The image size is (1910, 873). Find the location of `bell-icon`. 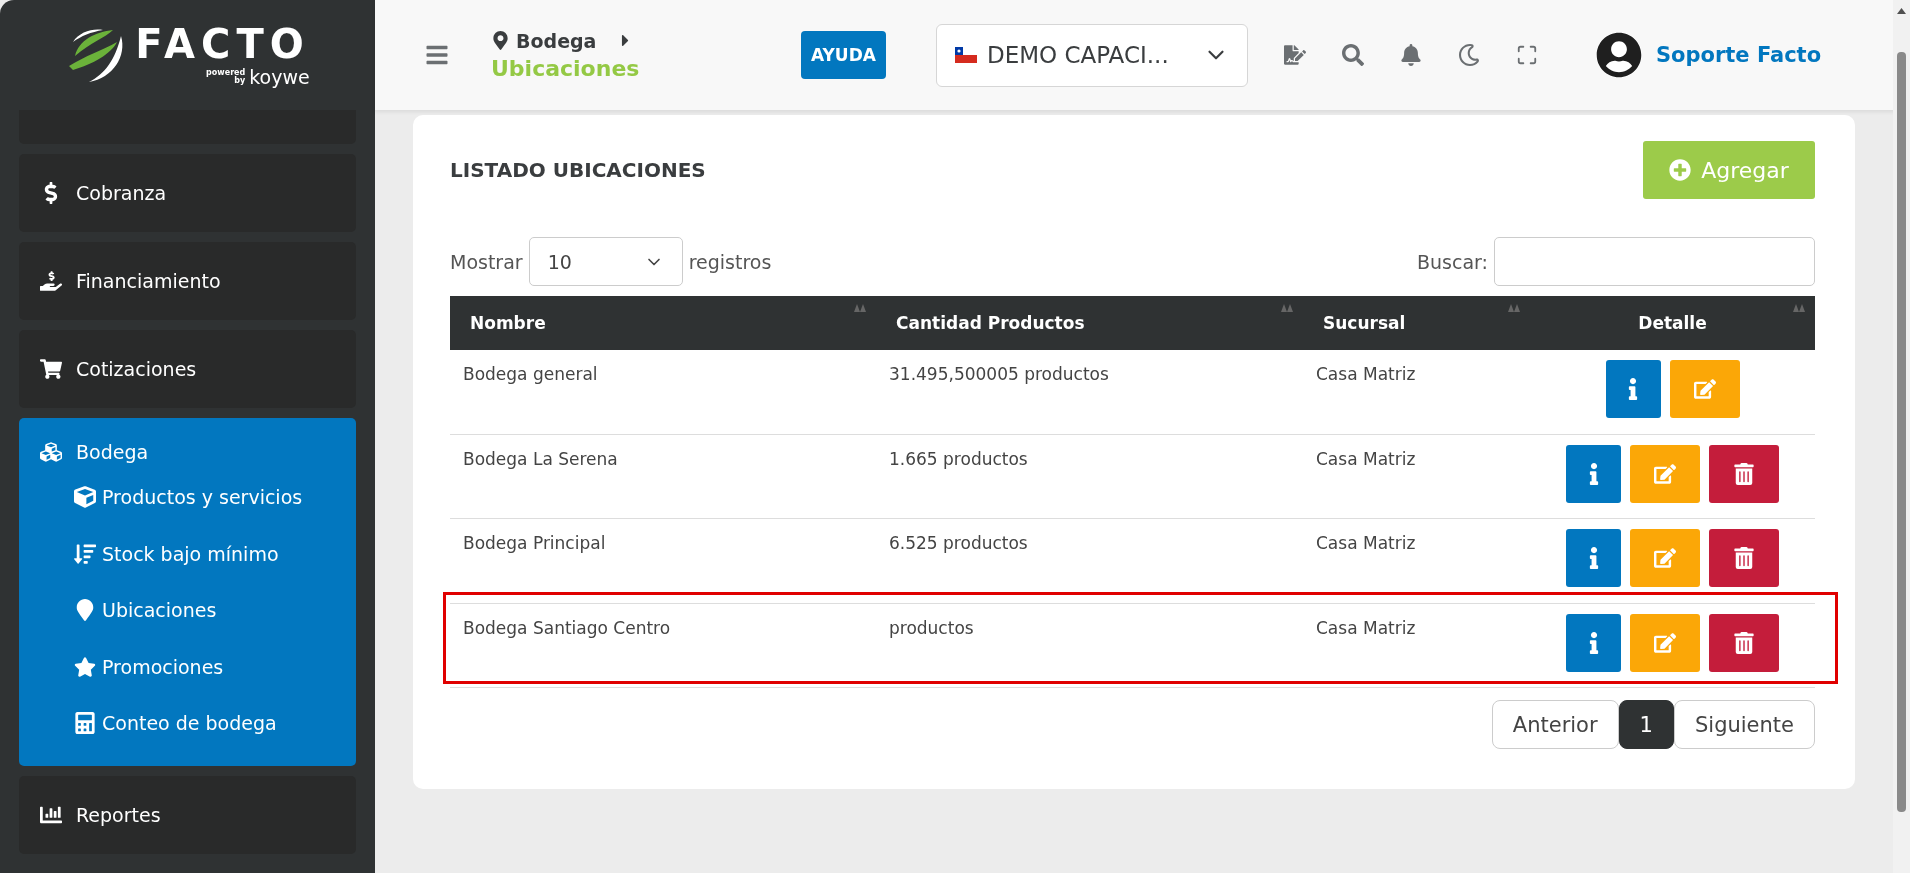

bell-icon is located at coordinates (1410, 55).